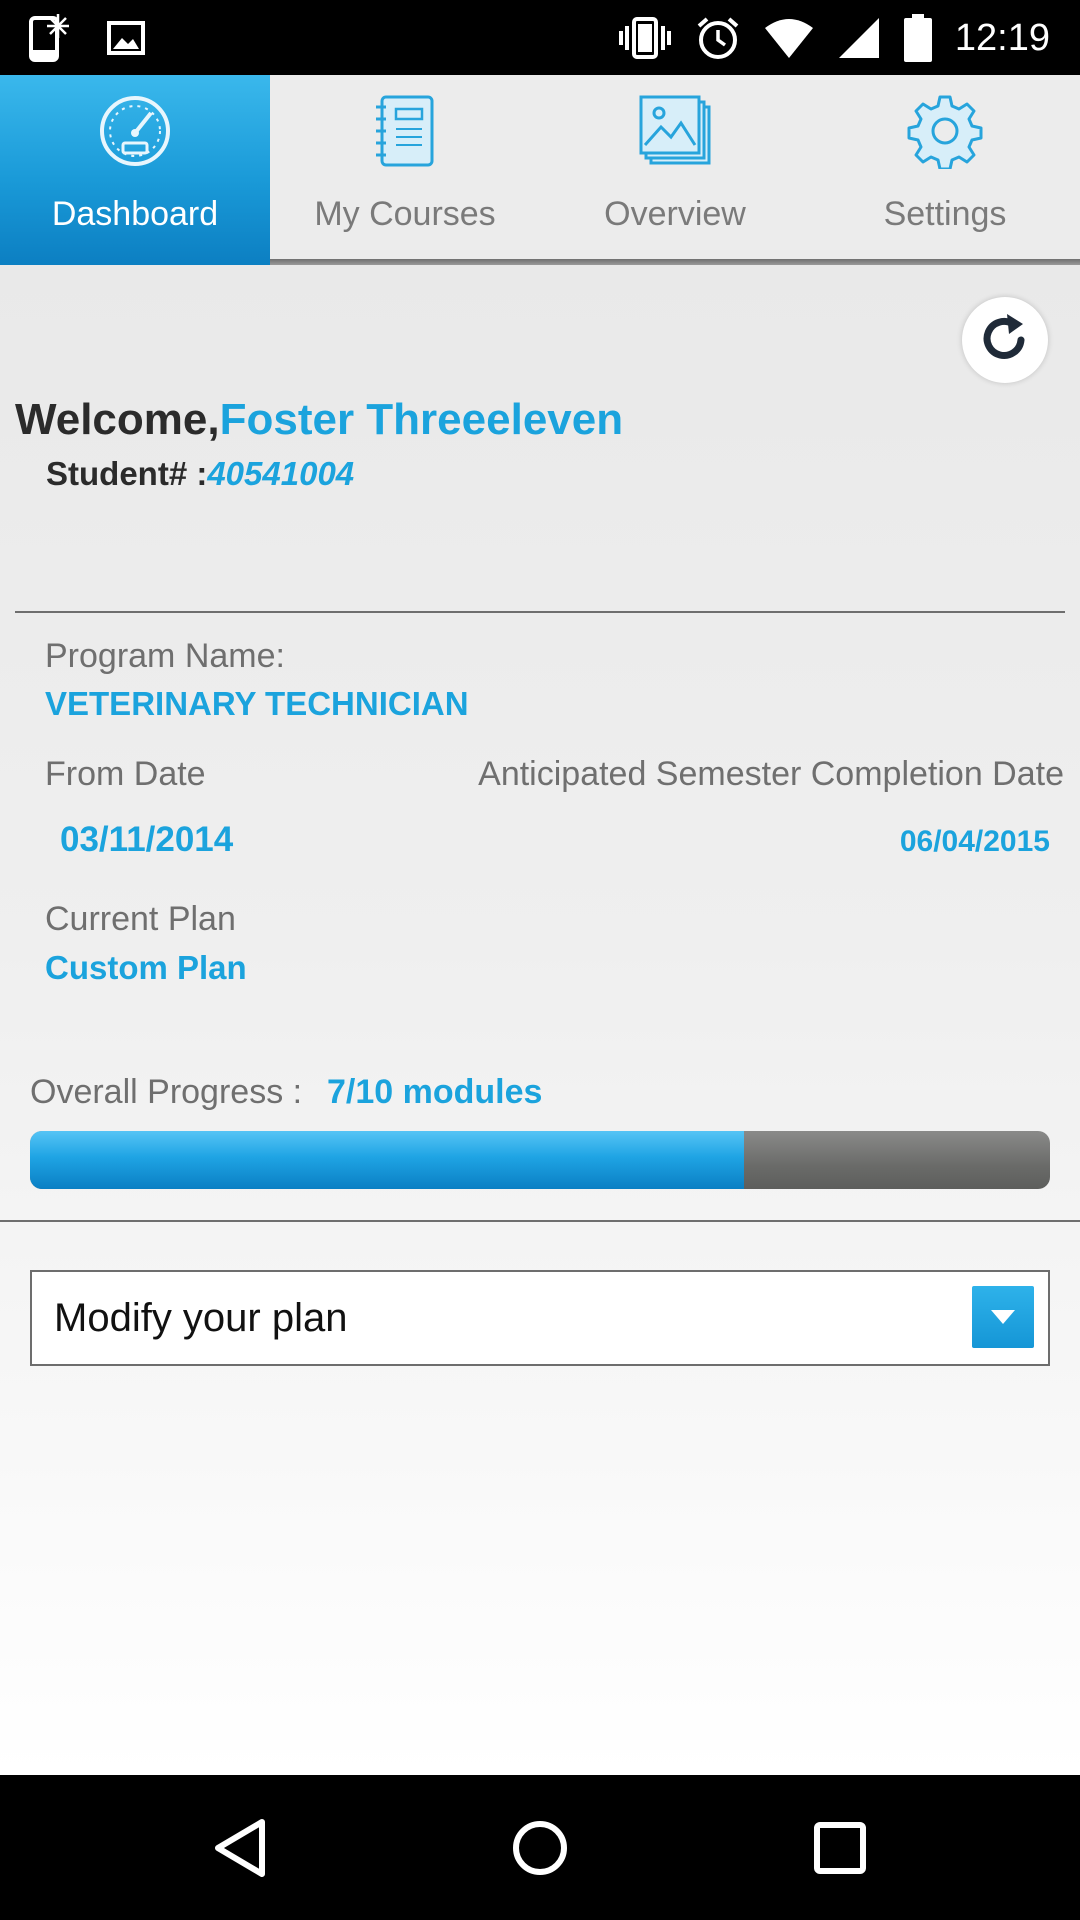 Image resolution: width=1080 pixels, height=1920 pixels. I want to click on home-icon, so click(540, 1850).